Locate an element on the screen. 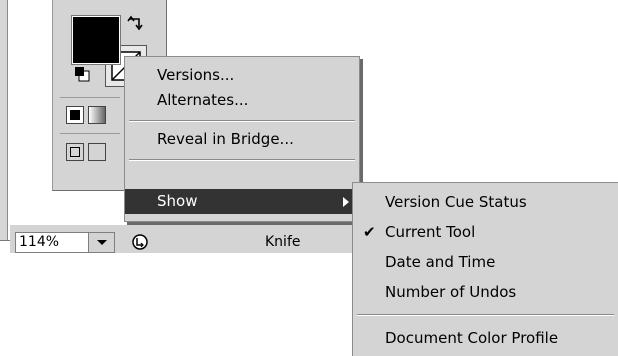 Image resolution: width=618 pixels, height=356 pixels. status-tool-icon is located at coordinates (140, 242).